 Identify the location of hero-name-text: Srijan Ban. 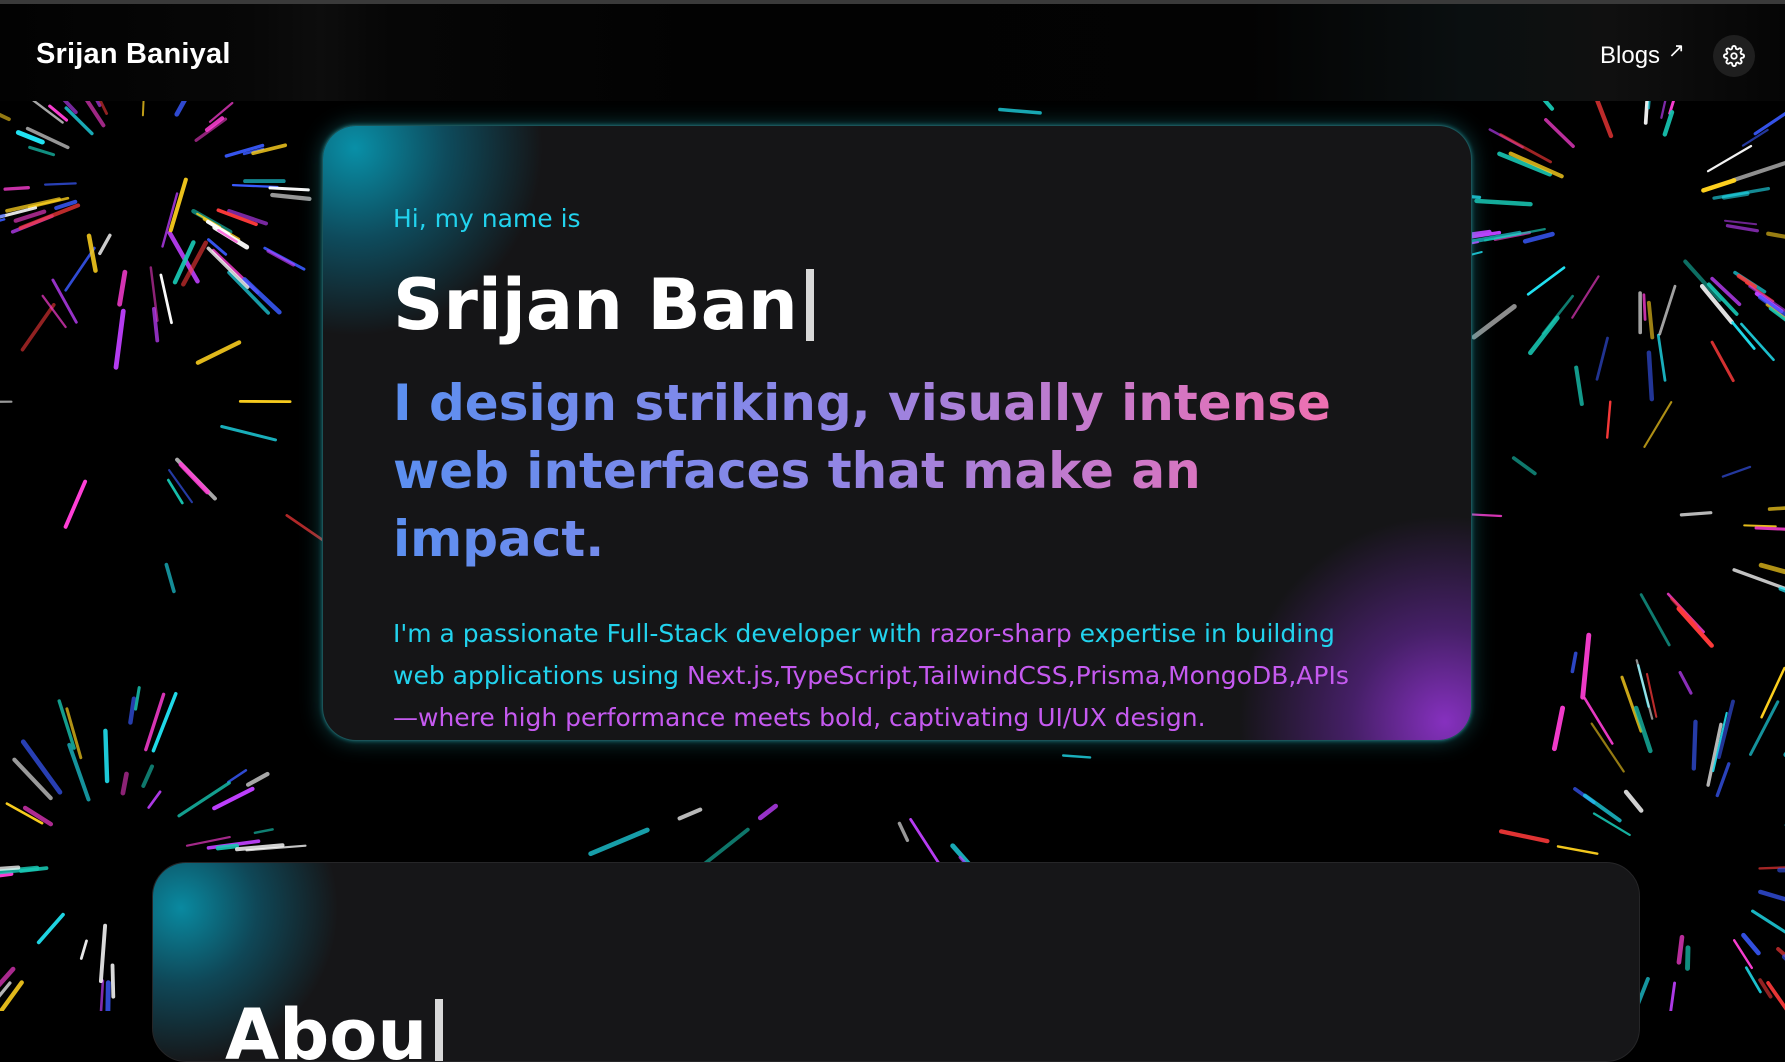
(595, 305).